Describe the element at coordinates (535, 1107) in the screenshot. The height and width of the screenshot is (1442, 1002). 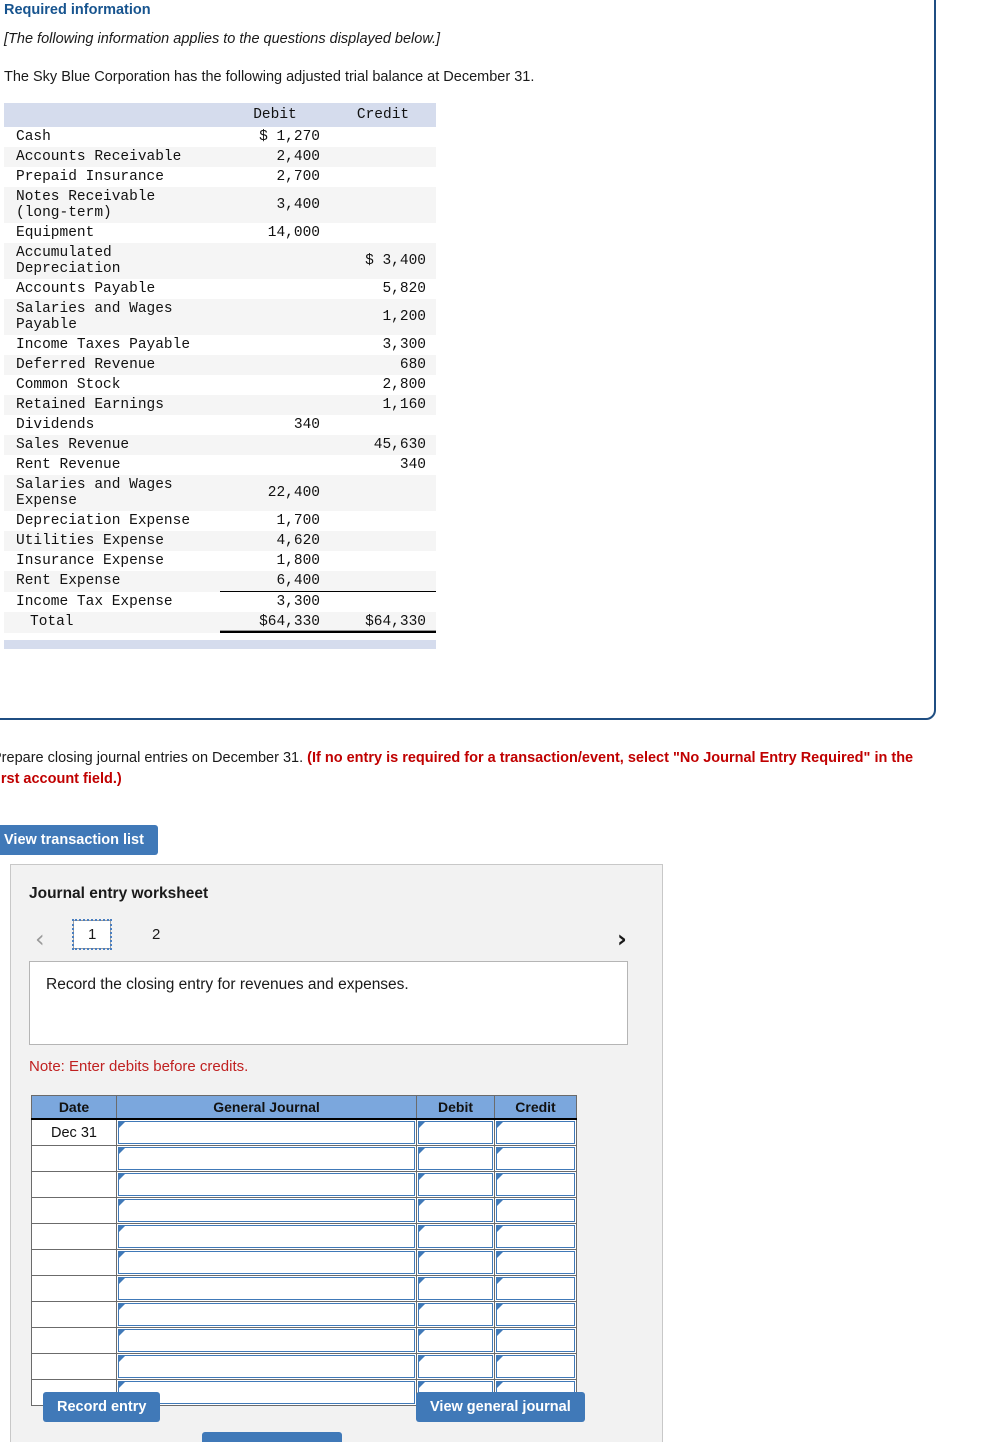
I see `journal-col-credit: Credit` at that location.